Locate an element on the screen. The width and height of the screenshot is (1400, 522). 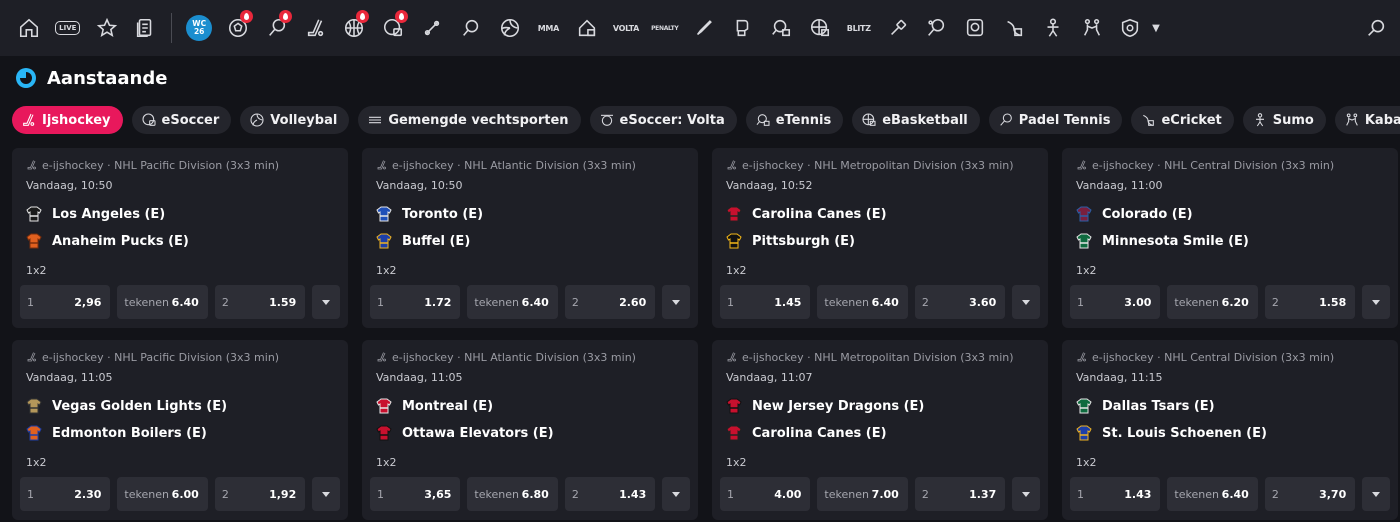
filter-chip-esoccer-volta: eSoccer: Volta is located at coordinates (663, 120).